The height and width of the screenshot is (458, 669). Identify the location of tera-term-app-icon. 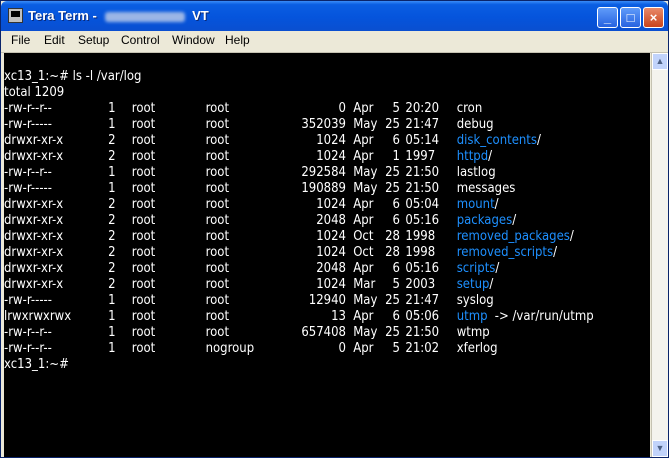
(15, 15).